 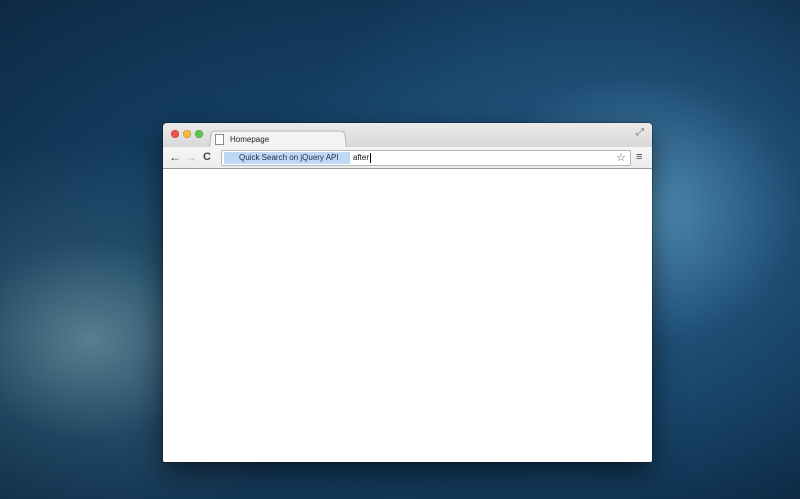 I want to click on reload-button: C, so click(x=207, y=157).